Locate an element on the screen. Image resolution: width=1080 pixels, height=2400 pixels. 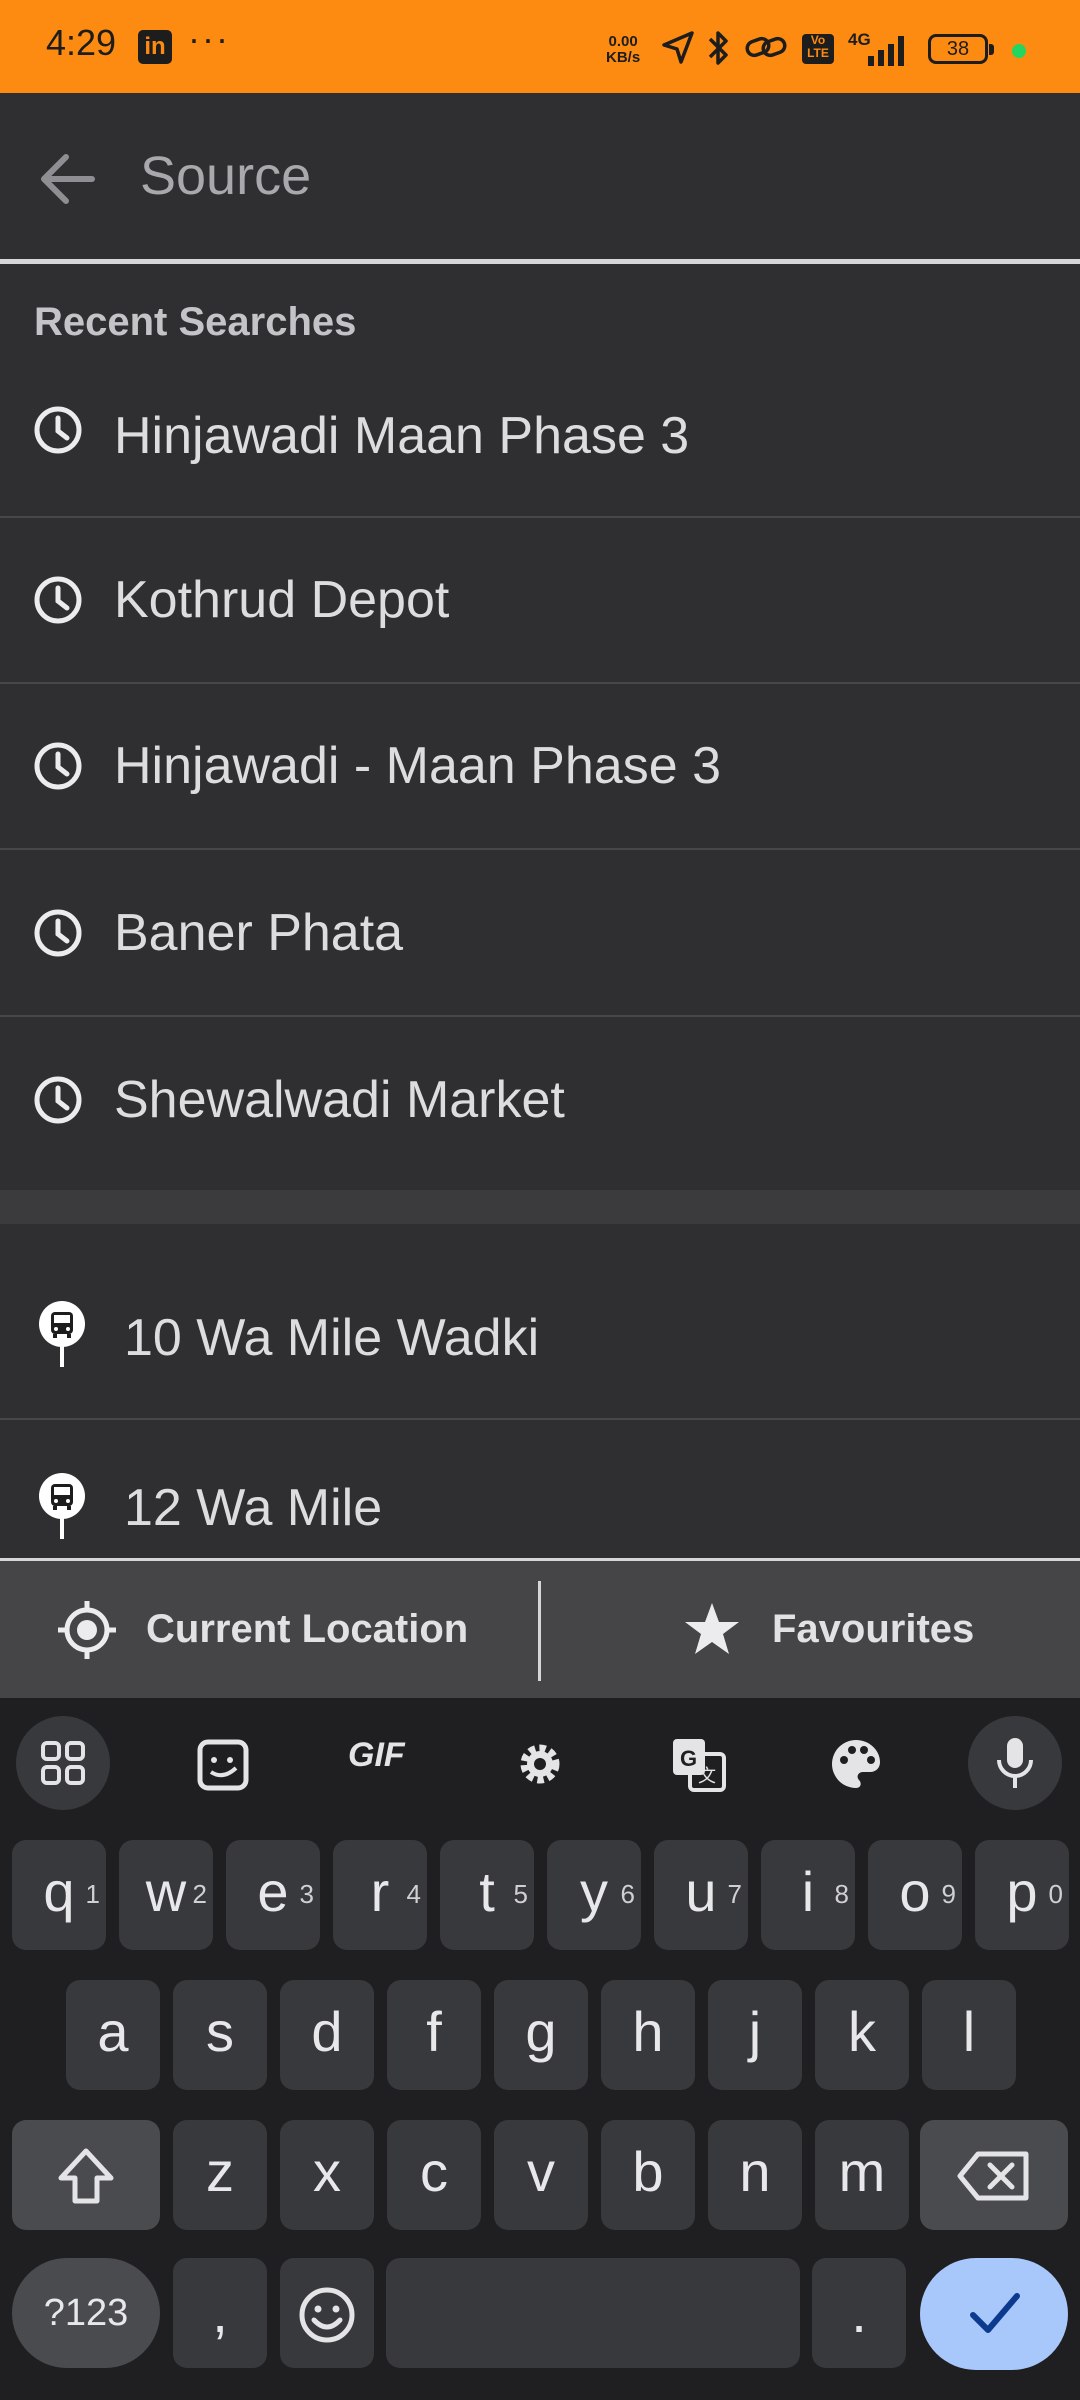
key-n: n is located at coordinates (755, 2175).